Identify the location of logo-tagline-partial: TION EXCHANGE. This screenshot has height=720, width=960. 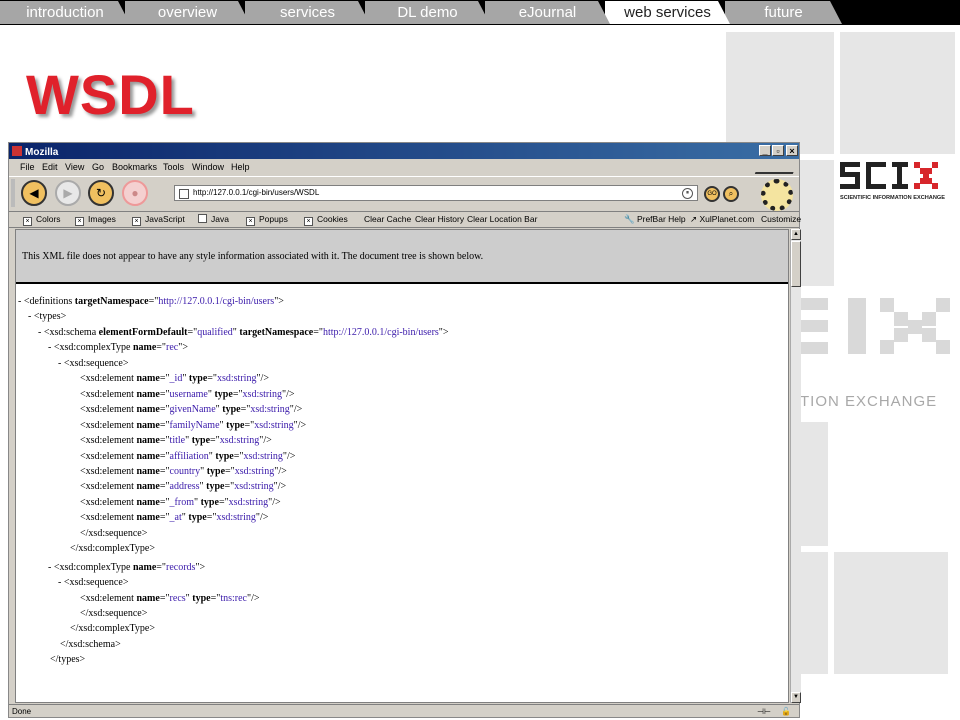
(868, 401).